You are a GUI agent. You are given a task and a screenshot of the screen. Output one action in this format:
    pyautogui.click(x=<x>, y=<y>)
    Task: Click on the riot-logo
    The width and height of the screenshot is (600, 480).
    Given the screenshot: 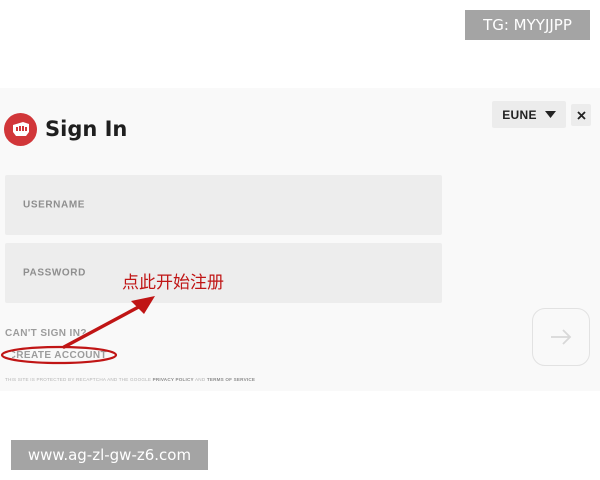 What is the action you would take?
    pyautogui.click(x=20, y=129)
    